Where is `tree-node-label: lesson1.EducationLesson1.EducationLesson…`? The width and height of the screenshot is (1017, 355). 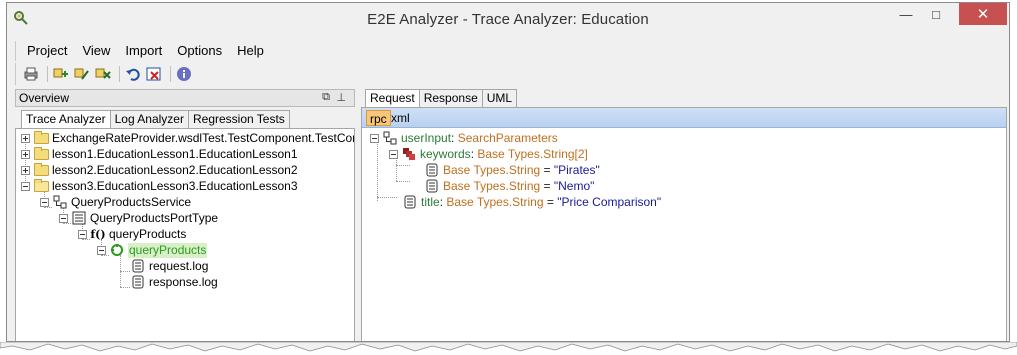 tree-node-label: lesson1.EducationLesson1.EducationLesson… is located at coordinates (175, 153).